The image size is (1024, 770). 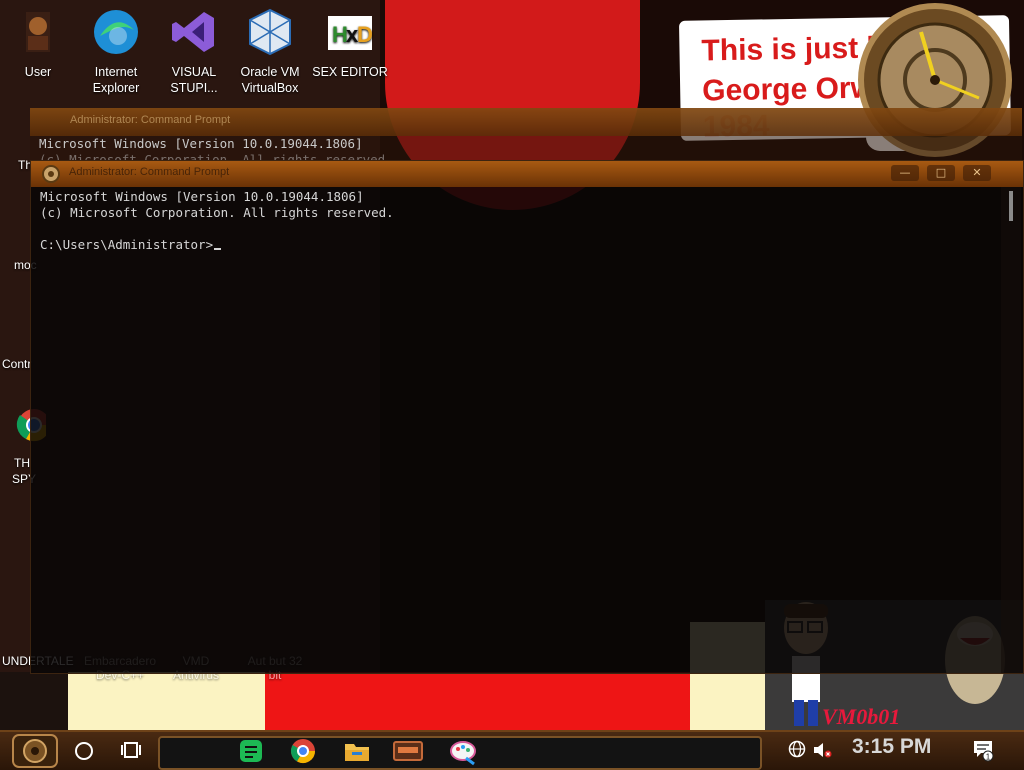 I want to click on notification-count: 1, so click(x=988, y=756).